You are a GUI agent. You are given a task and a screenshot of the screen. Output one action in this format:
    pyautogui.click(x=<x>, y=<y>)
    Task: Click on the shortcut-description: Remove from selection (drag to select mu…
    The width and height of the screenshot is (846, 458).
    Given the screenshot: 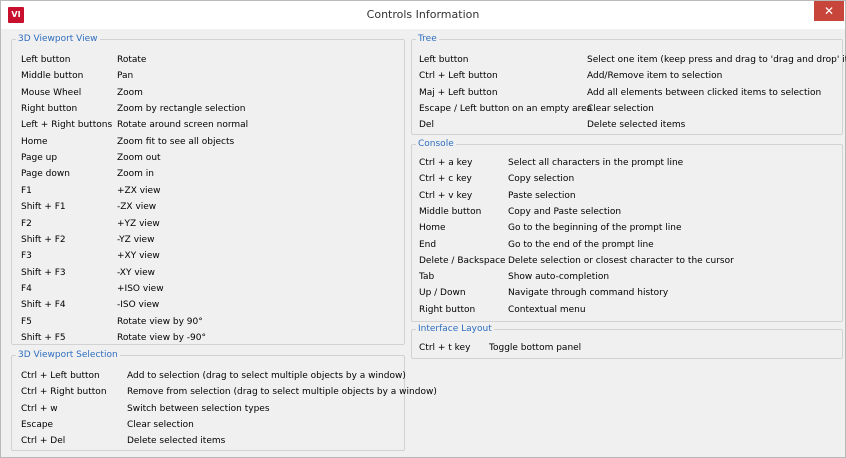 What is the action you would take?
    pyautogui.click(x=282, y=392)
    